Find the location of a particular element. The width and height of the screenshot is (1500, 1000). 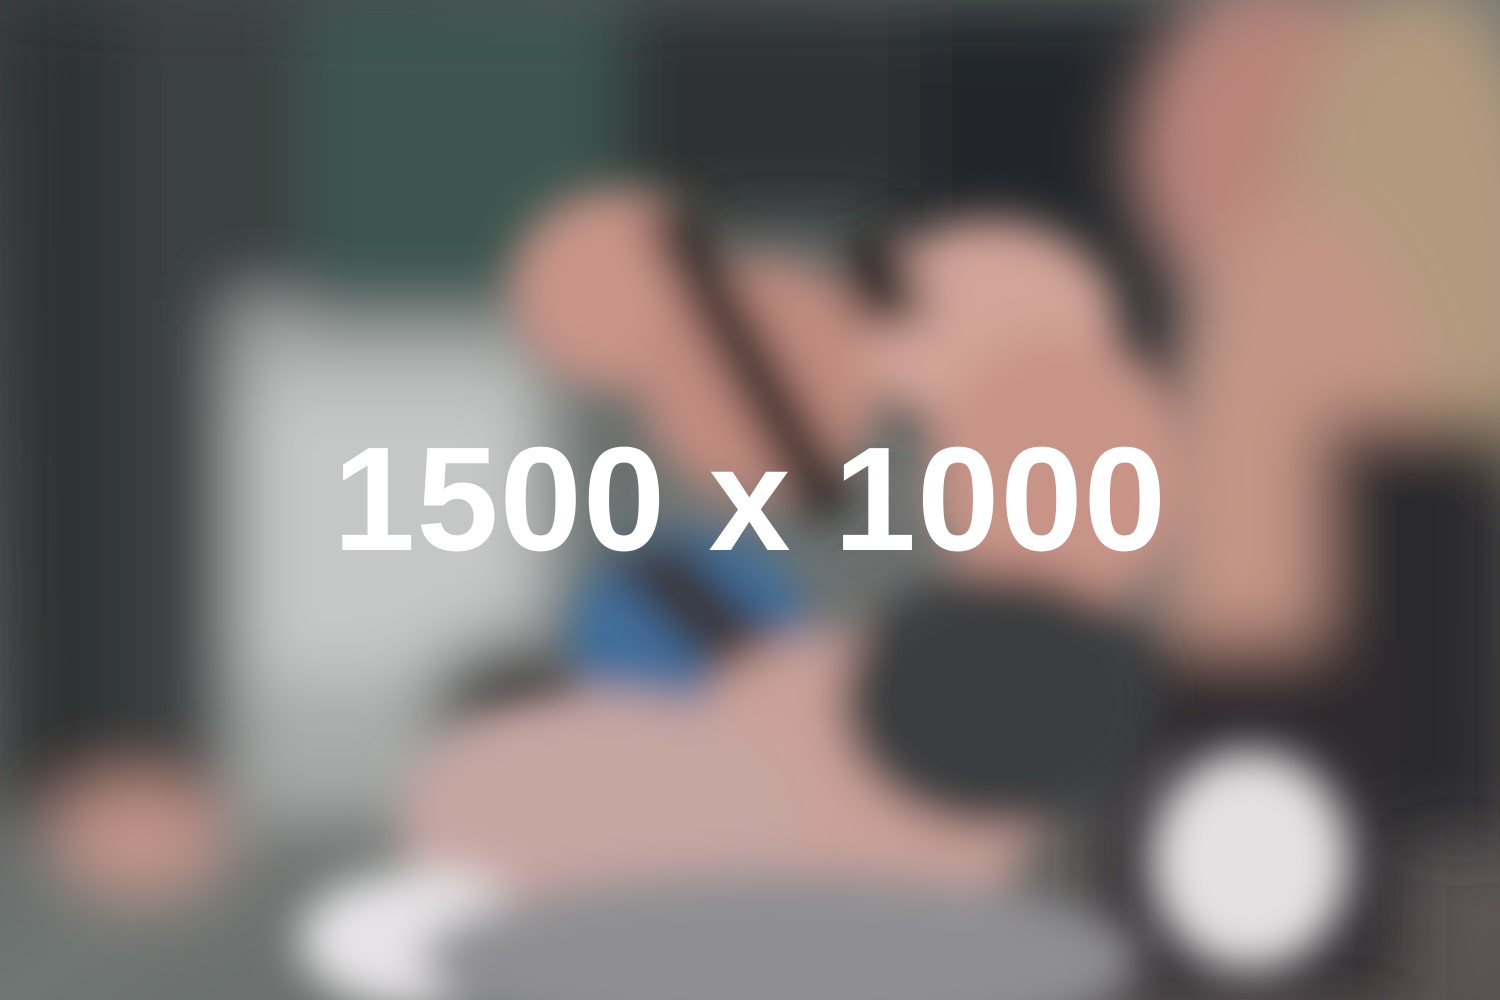

dimension-label: 1500 x 1000 is located at coordinates (750, 499).